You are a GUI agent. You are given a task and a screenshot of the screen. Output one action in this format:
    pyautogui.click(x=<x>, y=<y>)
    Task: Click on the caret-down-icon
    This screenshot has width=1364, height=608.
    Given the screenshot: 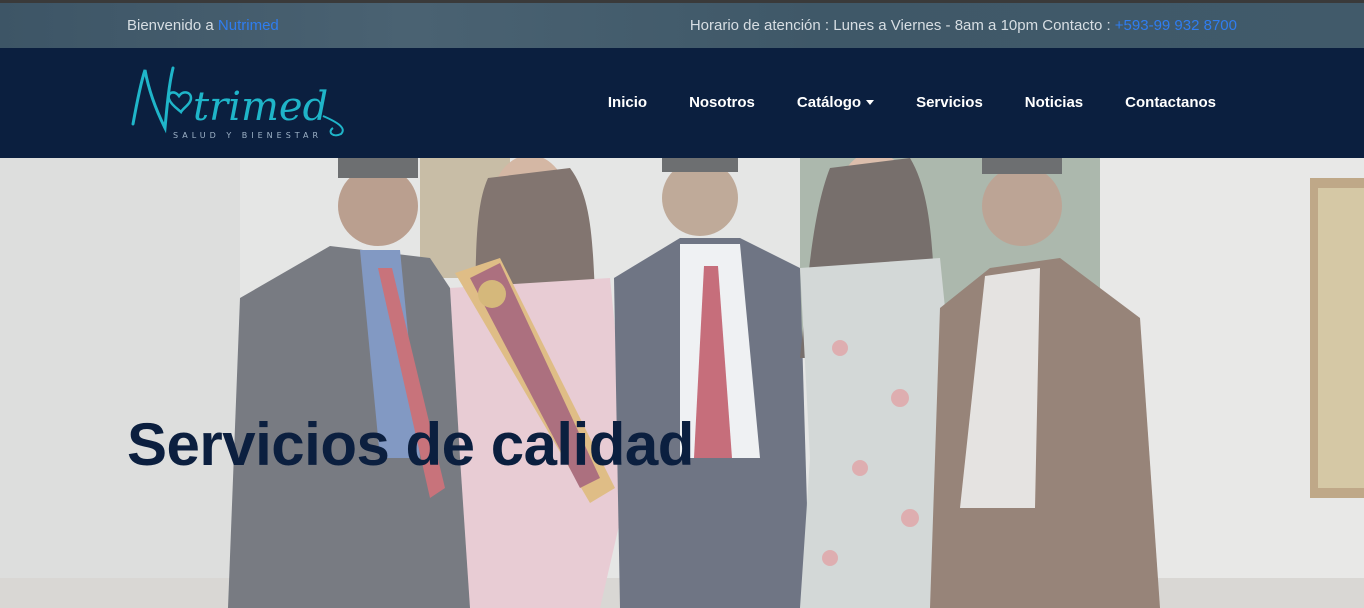 What is the action you would take?
    pyautogui.click(x=870, y=102)
    